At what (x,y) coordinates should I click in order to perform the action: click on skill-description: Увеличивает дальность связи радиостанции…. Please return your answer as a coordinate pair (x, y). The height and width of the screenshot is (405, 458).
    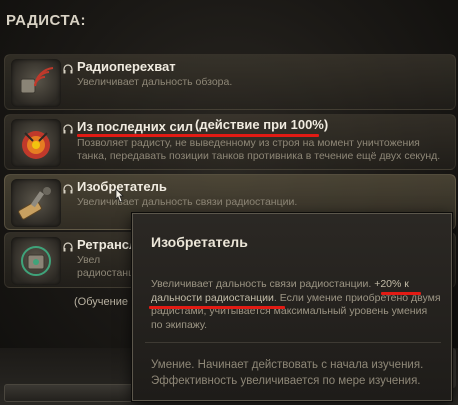
    Looking at the image, I should click on (187, 202).